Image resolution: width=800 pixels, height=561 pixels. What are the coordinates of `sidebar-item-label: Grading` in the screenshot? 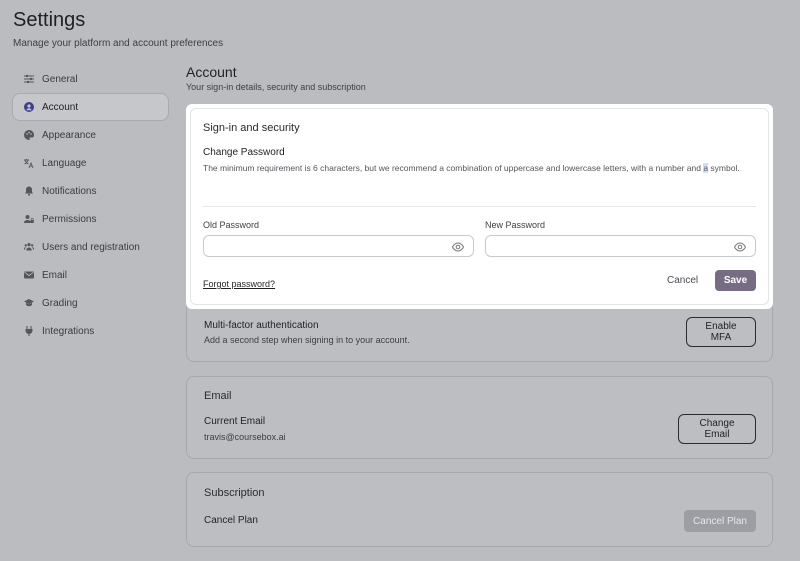 It's located at (60, 303).